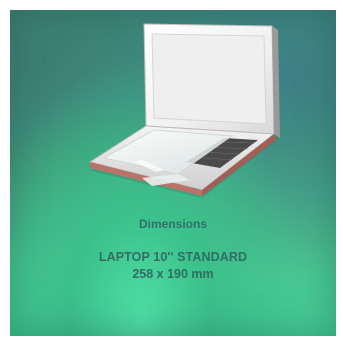 The height and width of the screenshot is (343, 343). Describe the element at coordinates (172, 224) in the screenshot. I see `dimensions-heading: Dimensions` at that location.